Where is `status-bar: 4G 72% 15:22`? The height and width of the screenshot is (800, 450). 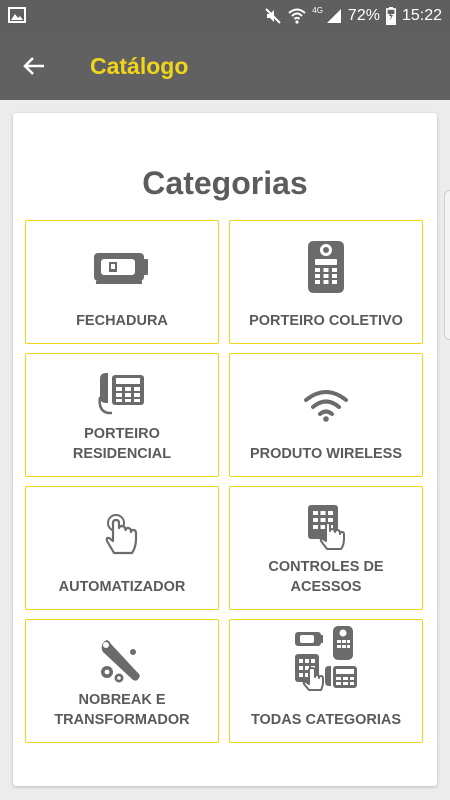
status-bar: 4G 72% 15:22 is located at coordinates (225, 16).